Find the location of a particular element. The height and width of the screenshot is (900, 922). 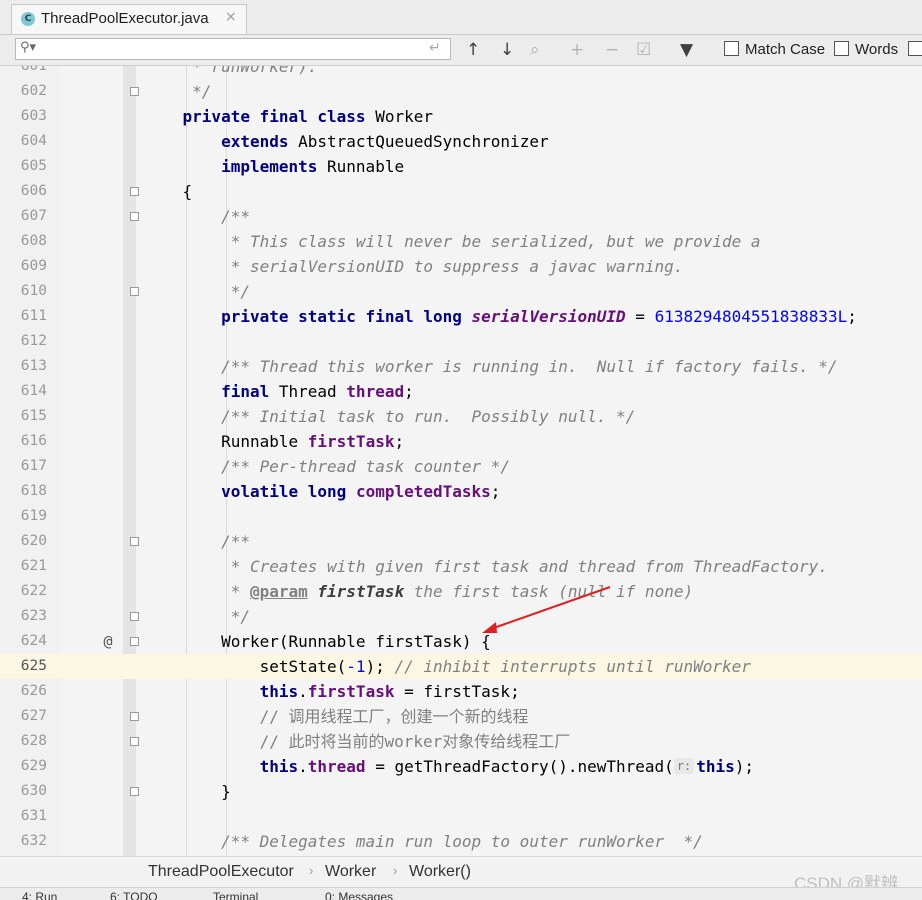

line-number: 620 is located at coordinates (23, 541).